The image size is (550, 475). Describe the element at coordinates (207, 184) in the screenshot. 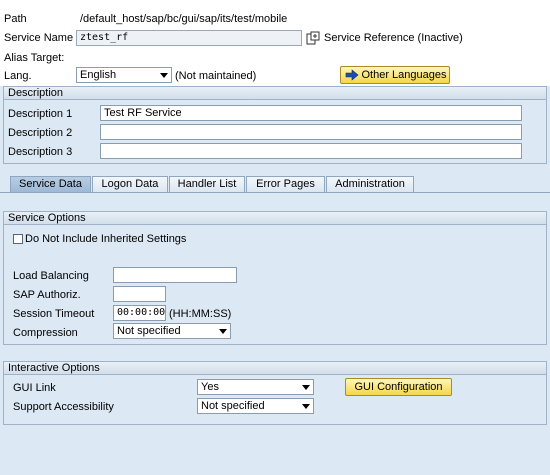

I see `tab-handler-list: Handler List` at that location.